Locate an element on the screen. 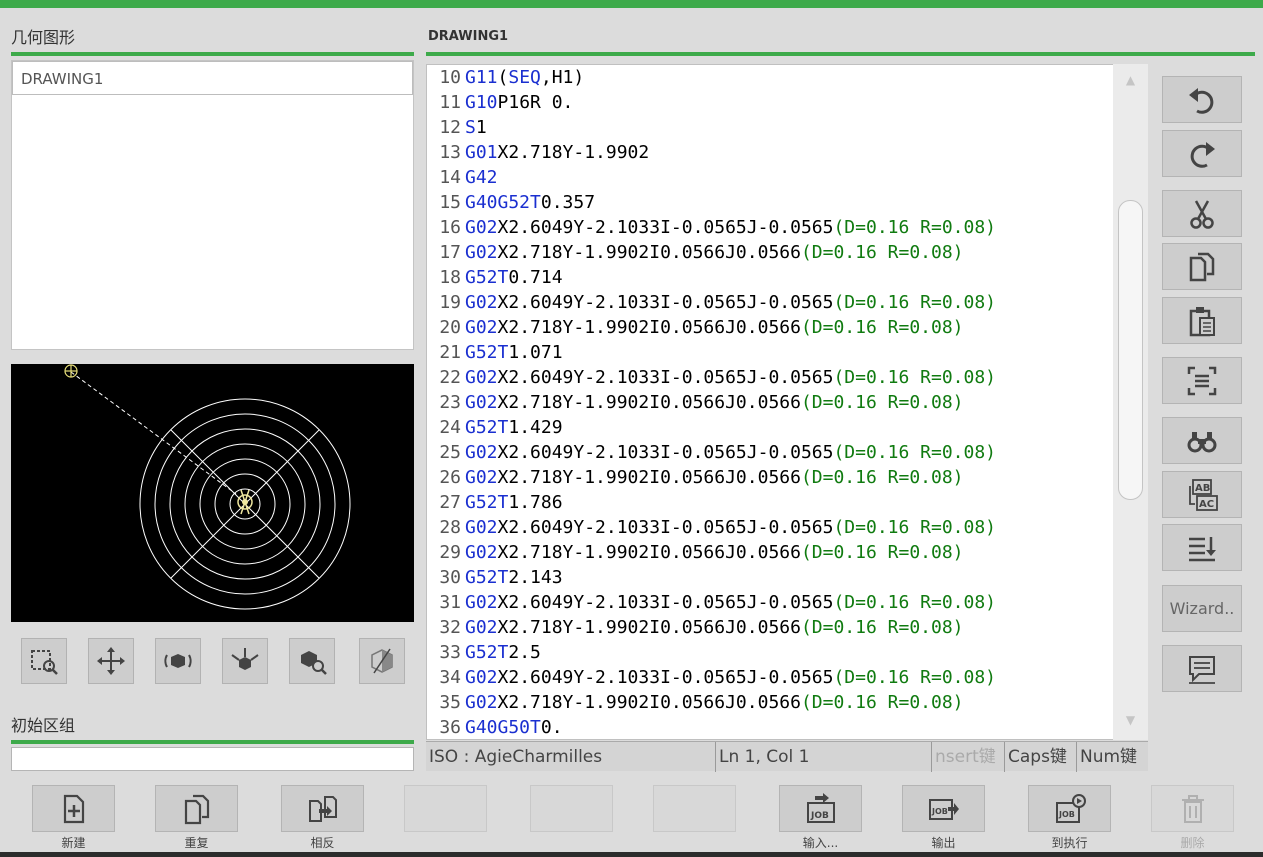 This screenshot has height=857, width=1263. line-code: G40G52T0.357 is located at coordinates (528, 202).